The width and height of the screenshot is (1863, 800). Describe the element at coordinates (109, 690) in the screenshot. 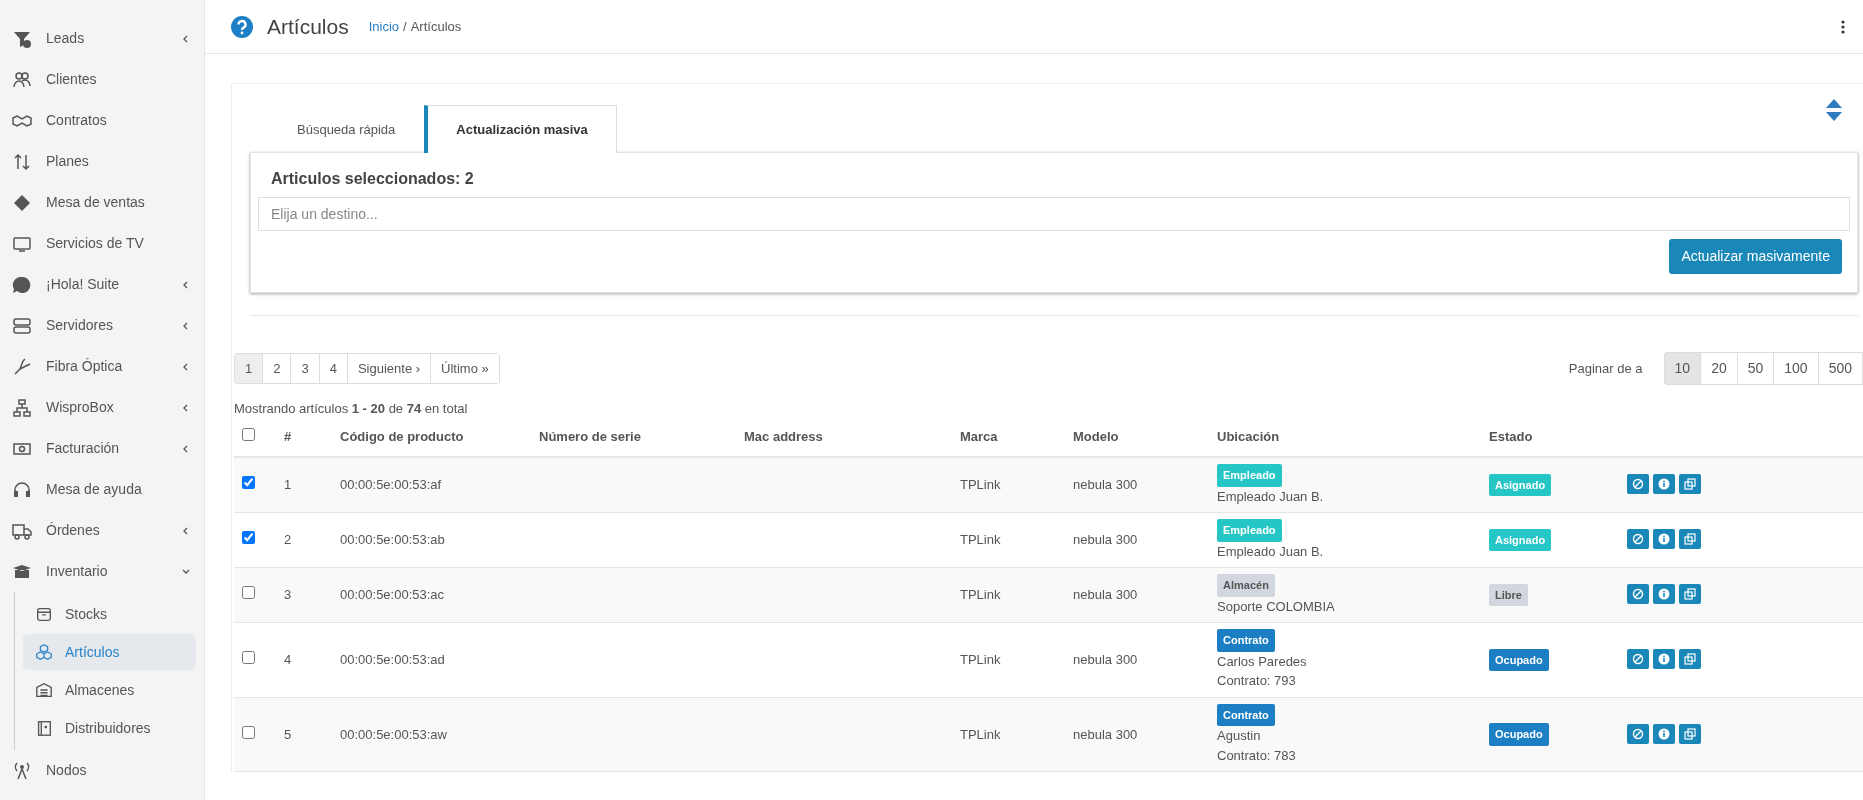

I see `sidebar-subitem: Almacenes` at that location.